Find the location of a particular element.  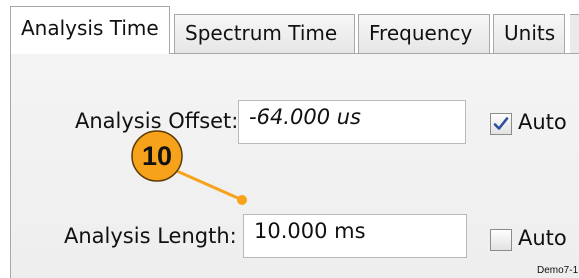

tab-units: Units is located at coordinates (529, 34).